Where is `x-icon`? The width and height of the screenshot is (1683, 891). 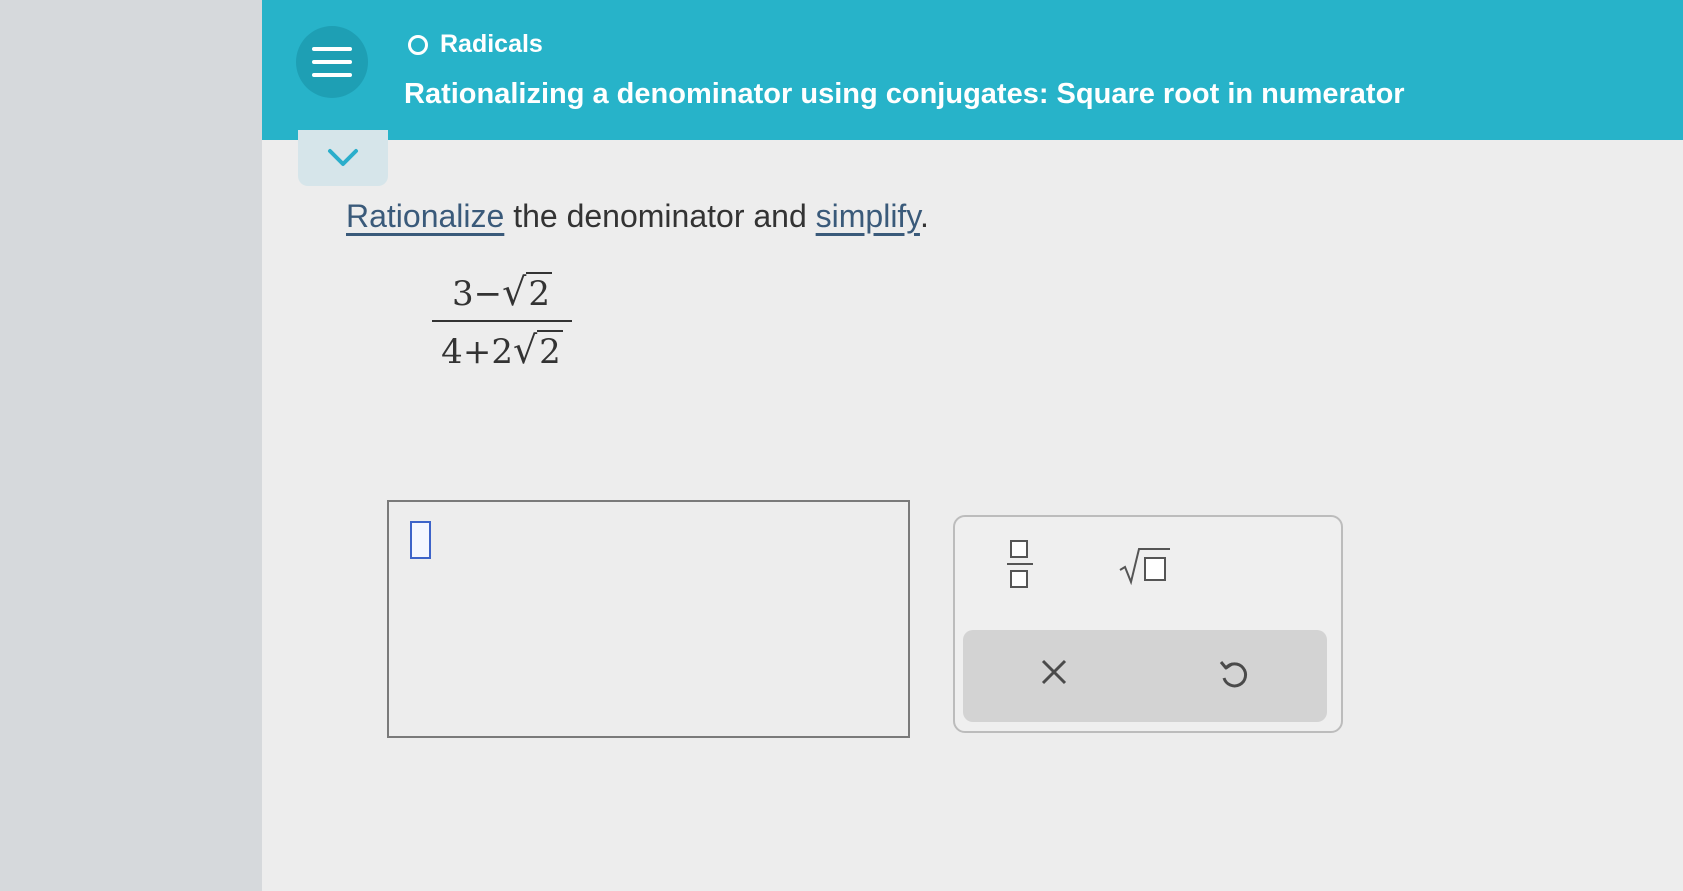 x-icon is located at coordinates (1054, 672).